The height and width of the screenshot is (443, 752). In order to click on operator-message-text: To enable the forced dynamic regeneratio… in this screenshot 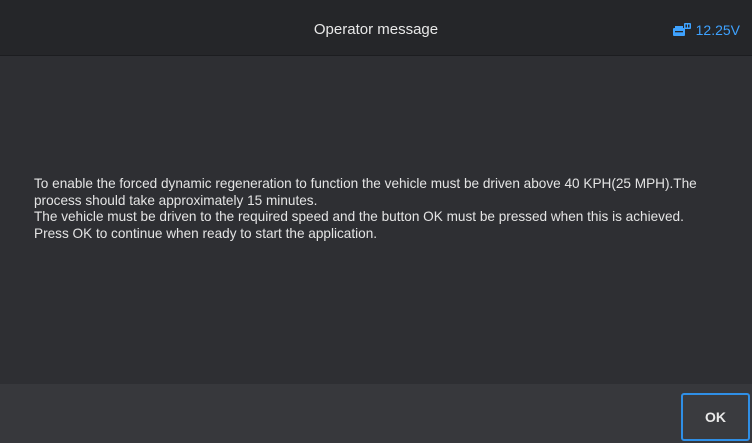, I will do `click(378, 209)`.